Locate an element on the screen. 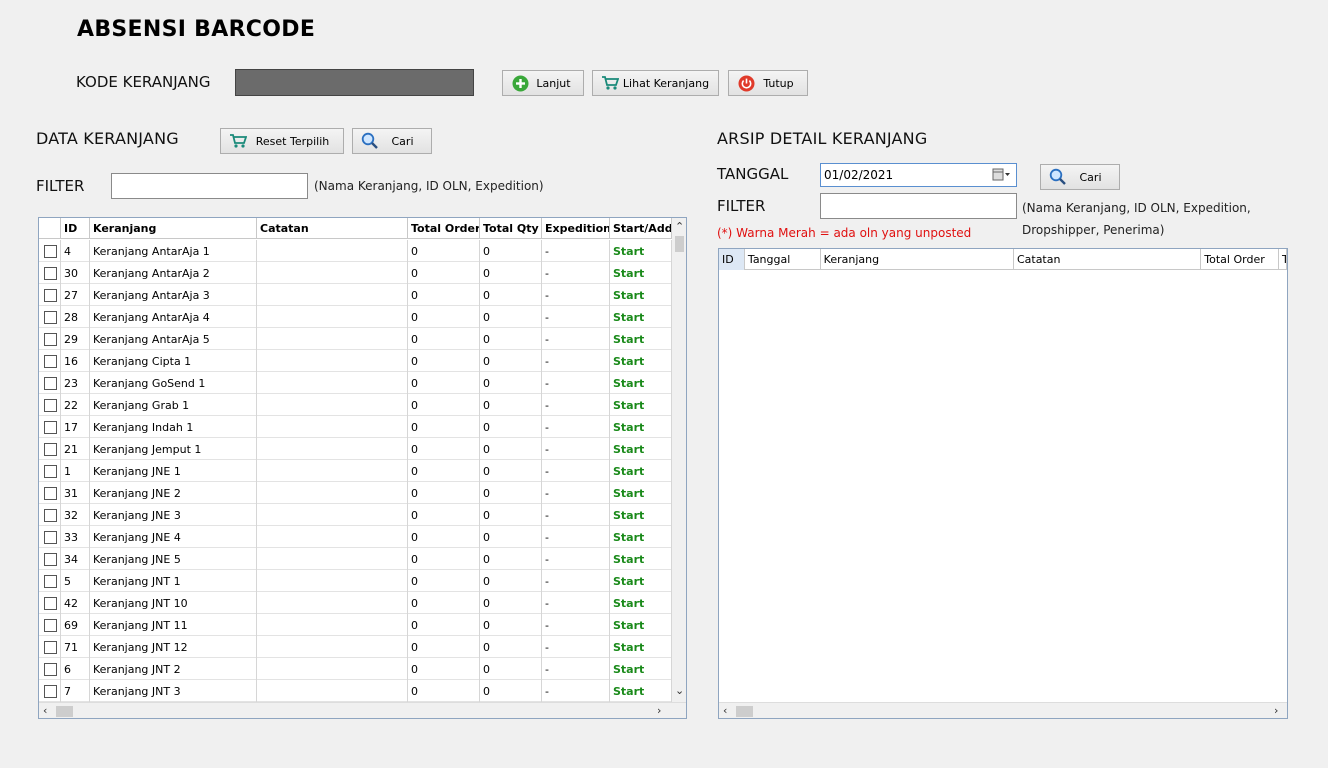 This screenshot has width=1328, height=768. table-row: 21 Keranjang Jemput 1 0 0- Start is located at coordinates (355, 449).